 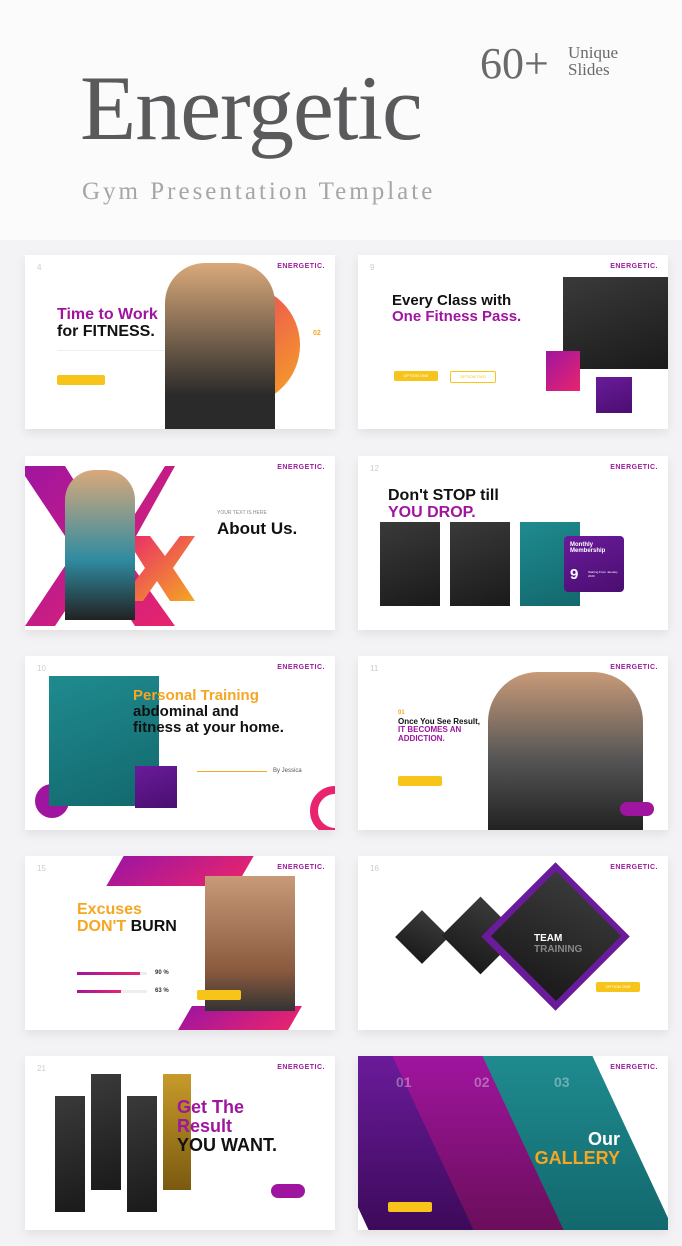 I want to click on slide-preview-3: ENERGETIC. YOUR TEXT IS HERE About Us., so click(x=180, y=543).